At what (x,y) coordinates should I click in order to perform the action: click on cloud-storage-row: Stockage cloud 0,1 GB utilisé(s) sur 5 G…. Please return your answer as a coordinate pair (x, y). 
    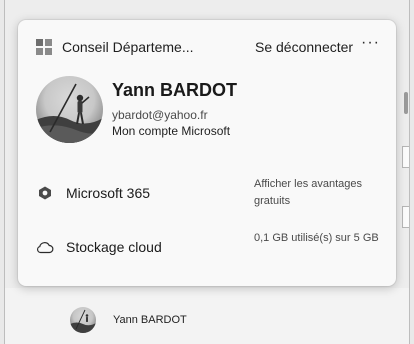
    Looking at the image, I should click on (208, 248).